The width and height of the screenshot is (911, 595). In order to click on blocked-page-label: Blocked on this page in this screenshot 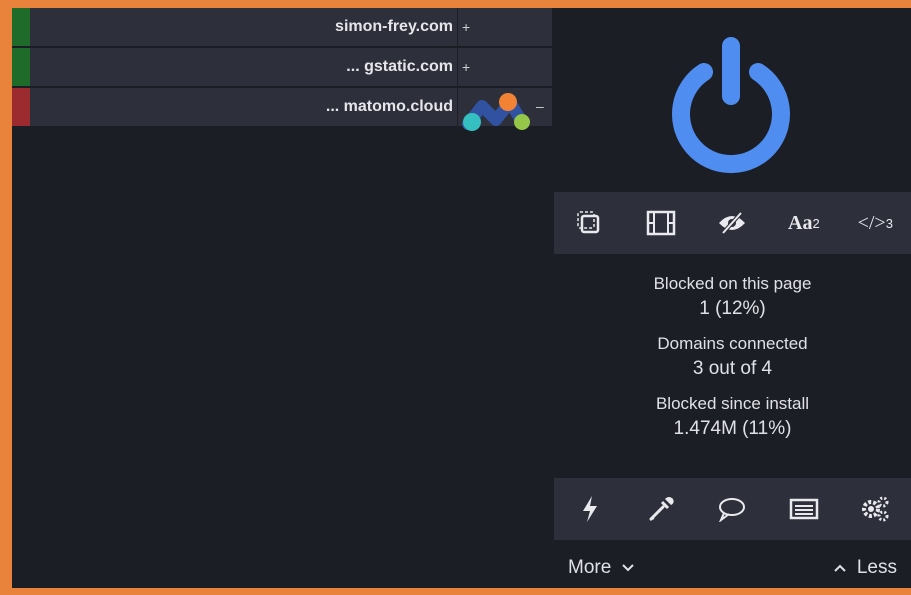, I will do `click(732, 283)`.